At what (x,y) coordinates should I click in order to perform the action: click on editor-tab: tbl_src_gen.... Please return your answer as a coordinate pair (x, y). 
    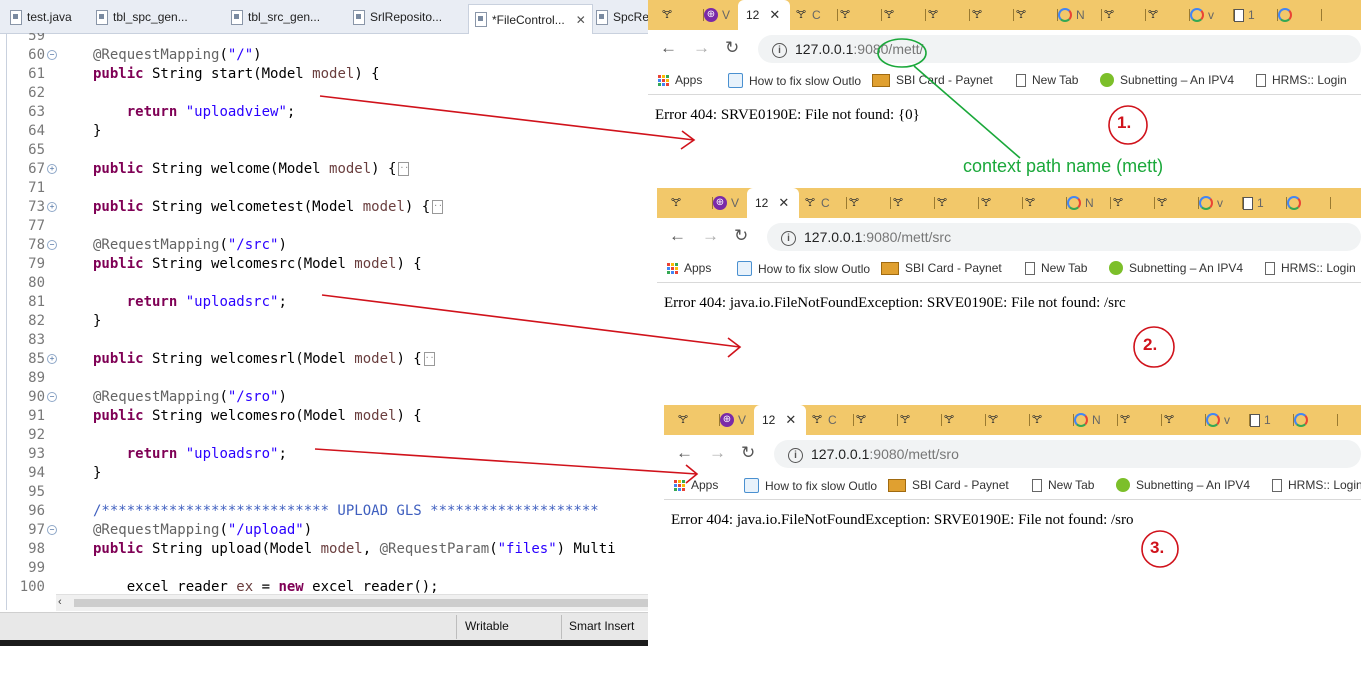
    Looking at the image, I should click on (275, 17).